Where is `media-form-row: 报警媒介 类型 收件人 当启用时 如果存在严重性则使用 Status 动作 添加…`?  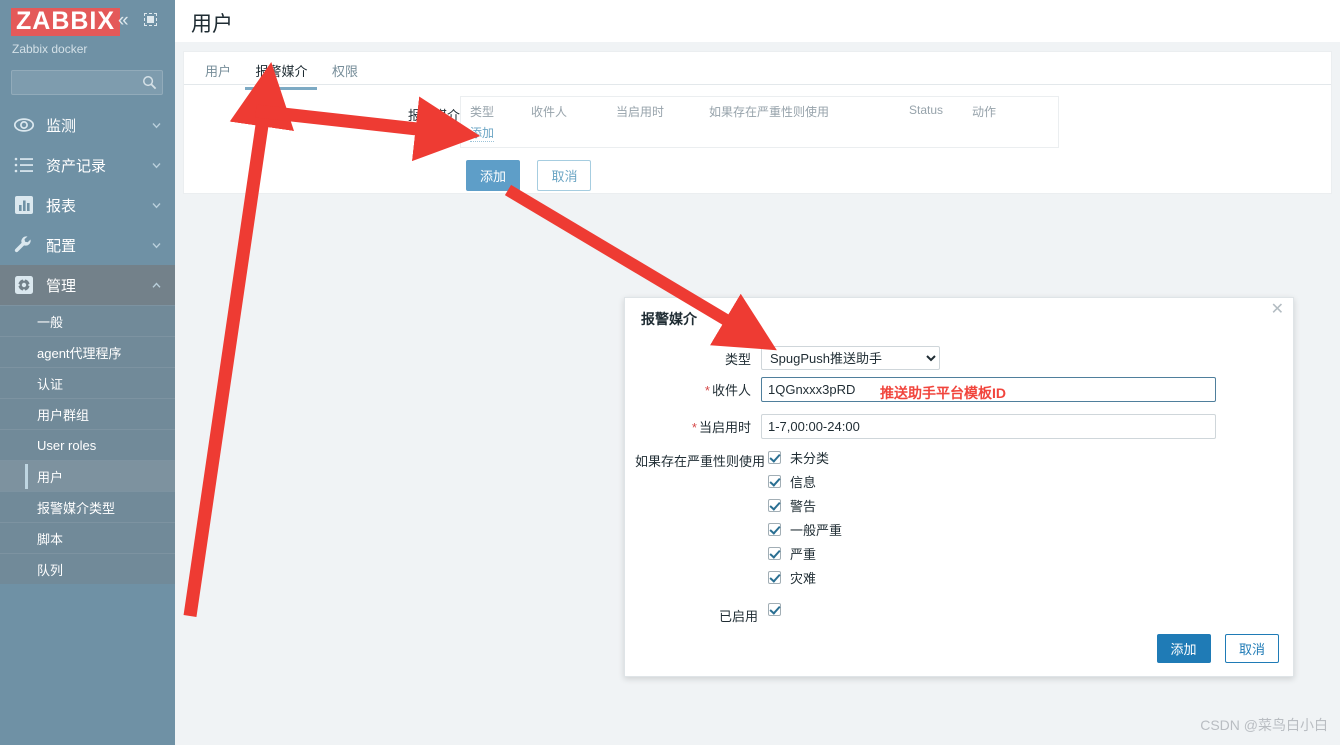 media-form-row: 报警媒介 类型 收件人 当启用时 如果存在严重性则使用 Status 动作 添加… is located at coordinates (757, 138).